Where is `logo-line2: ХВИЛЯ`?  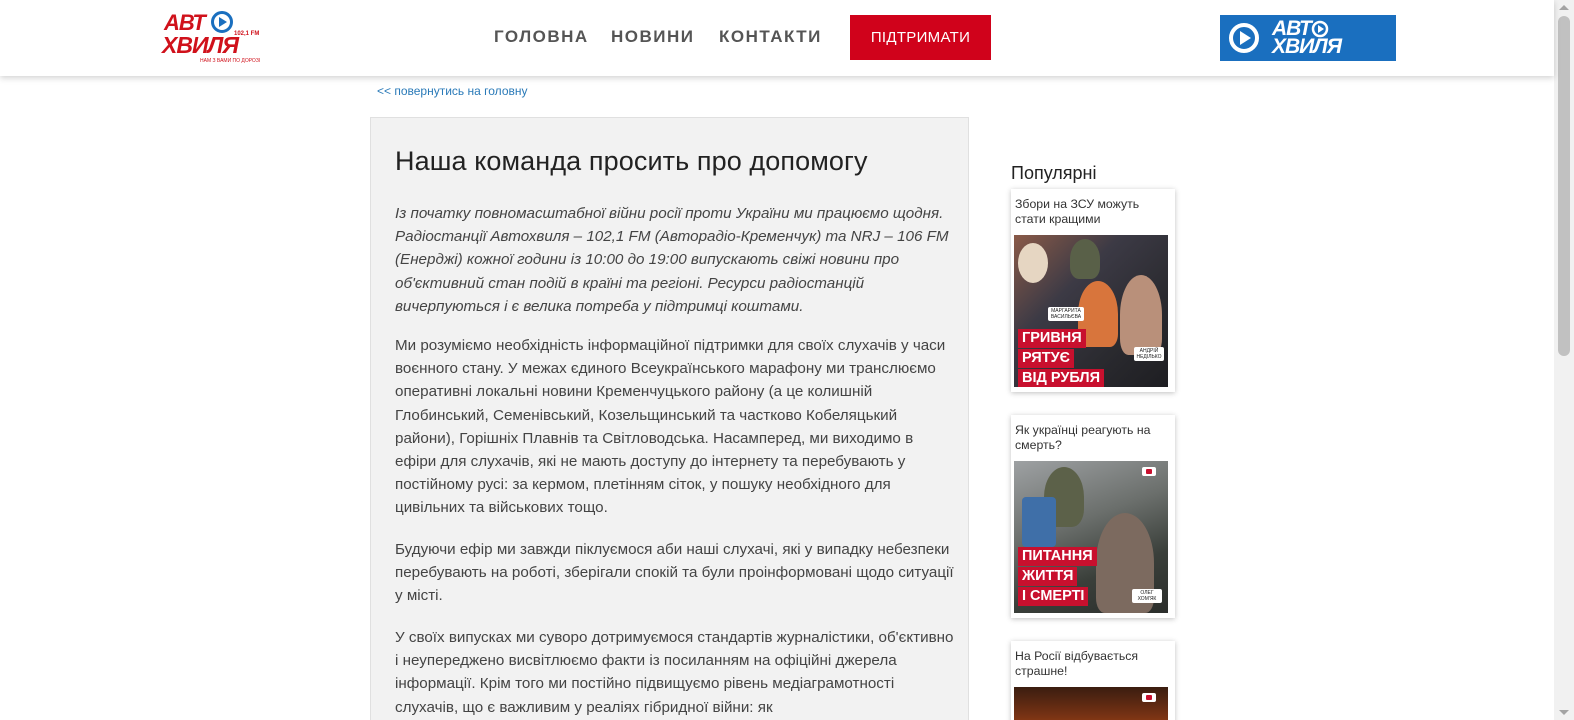
logo-line2: ХВИЛЯ is located at coordinates (200, 45).